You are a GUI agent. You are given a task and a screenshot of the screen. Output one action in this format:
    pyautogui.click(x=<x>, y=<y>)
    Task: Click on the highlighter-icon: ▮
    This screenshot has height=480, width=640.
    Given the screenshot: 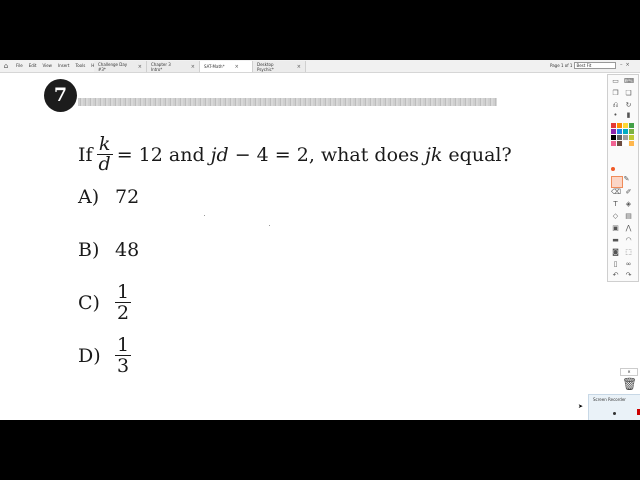 What is the action you would take?
    pyautogui.click(x=628, y=115)
    